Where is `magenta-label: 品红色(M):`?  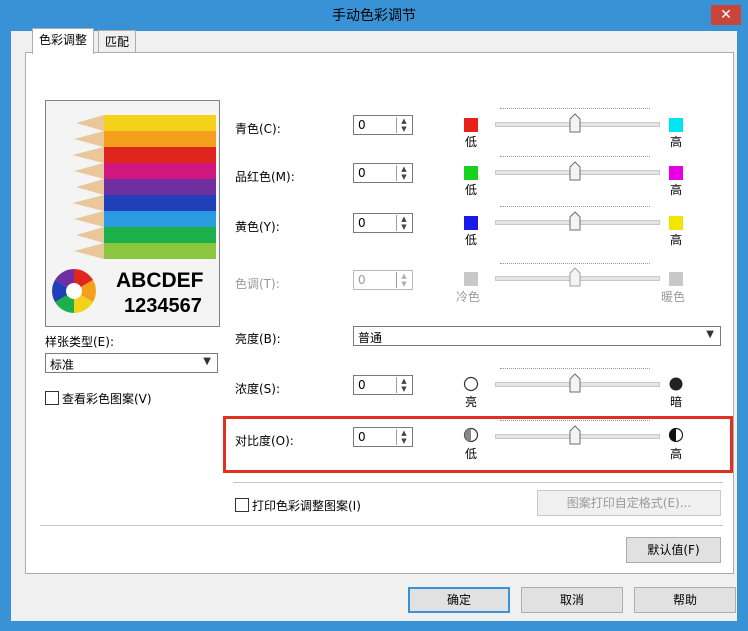 magenta-label: 品红色(M): is located at coordinates (265, 177).